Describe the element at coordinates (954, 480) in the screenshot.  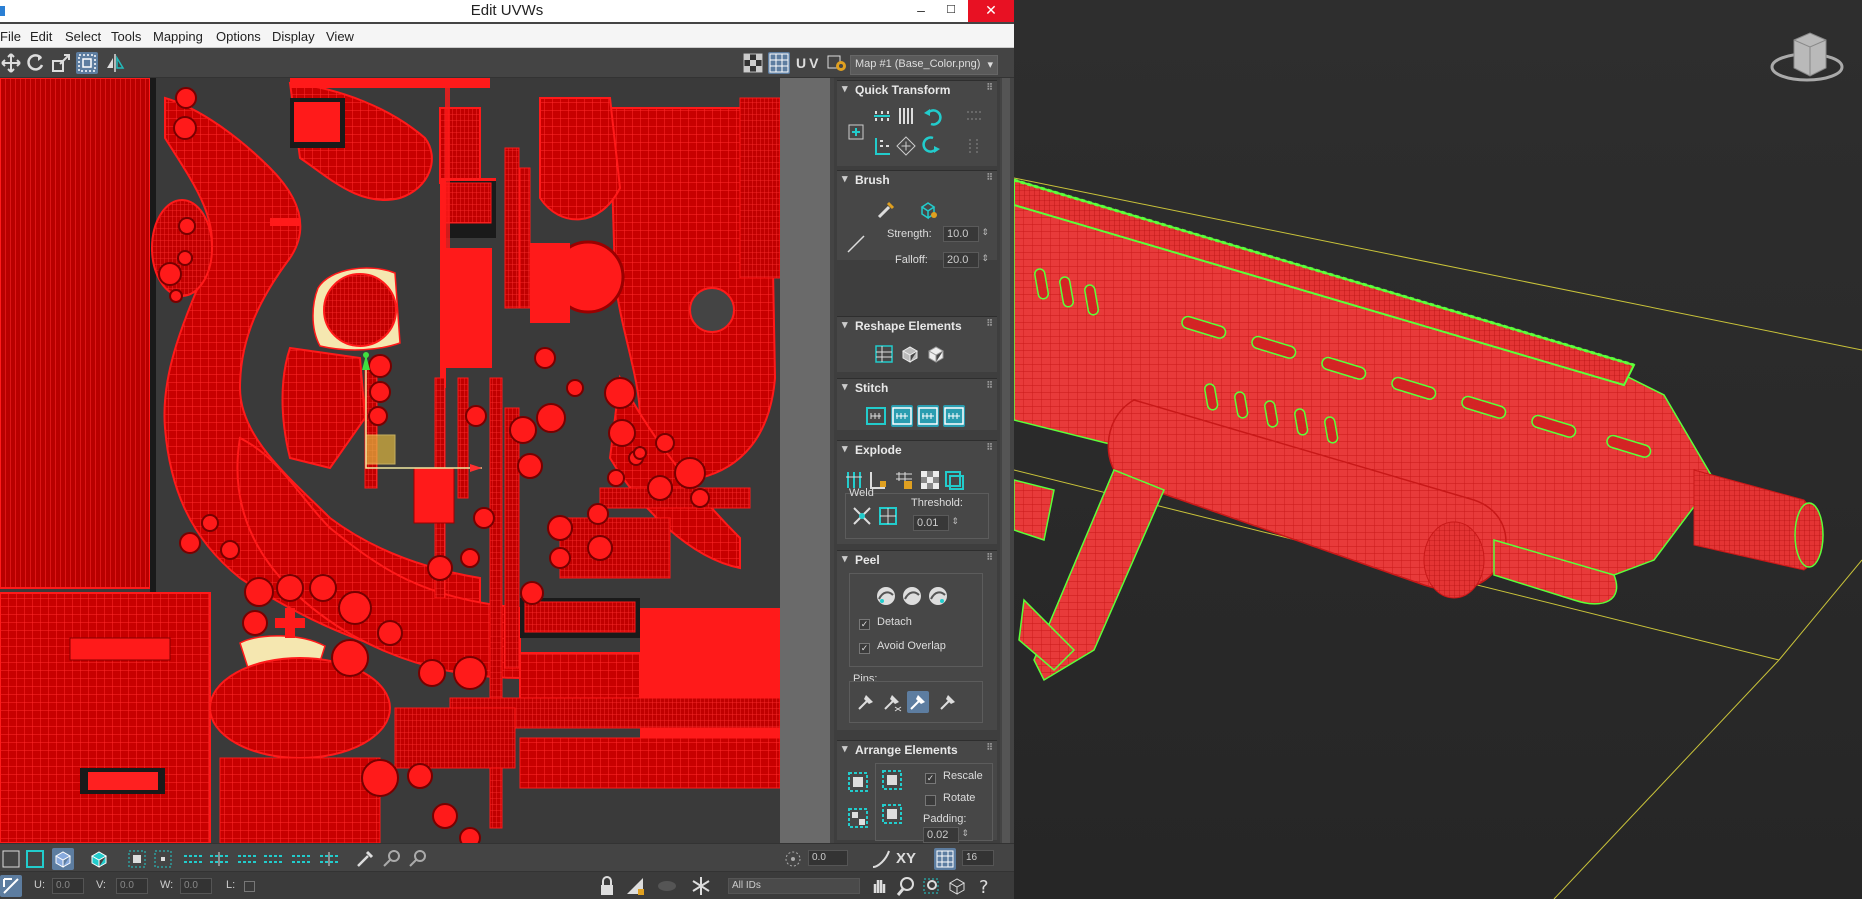
I see `flatten-by-material-icon` at that location.